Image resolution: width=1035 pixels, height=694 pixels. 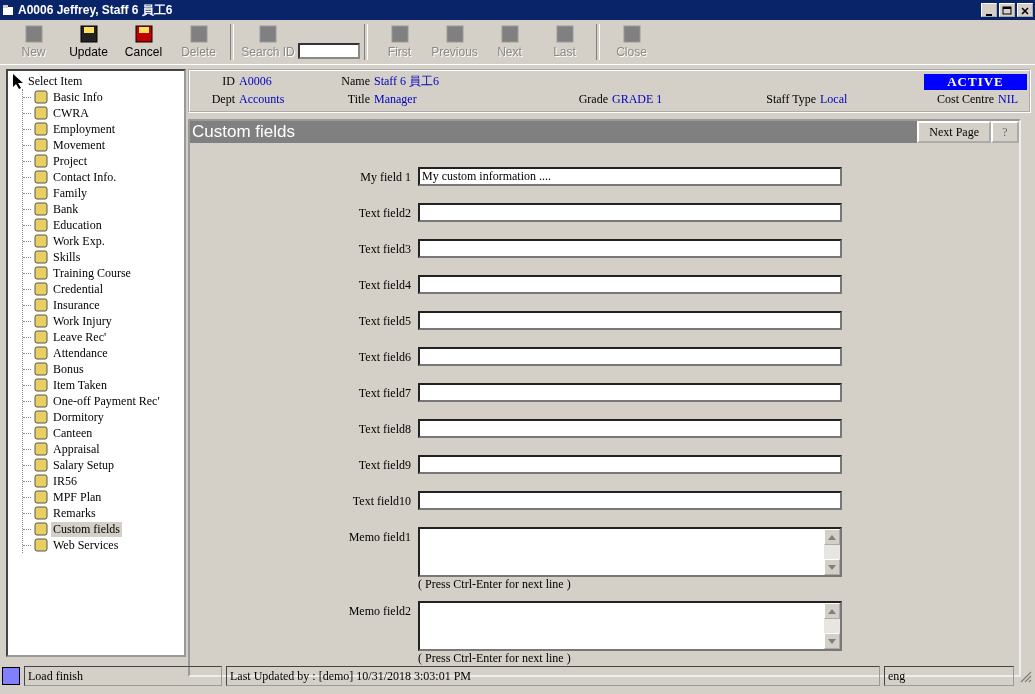 What do you see at coordinates (70, 193) in the screenshot?
I see `tree-item: Family` at bounding box center [70, 193].